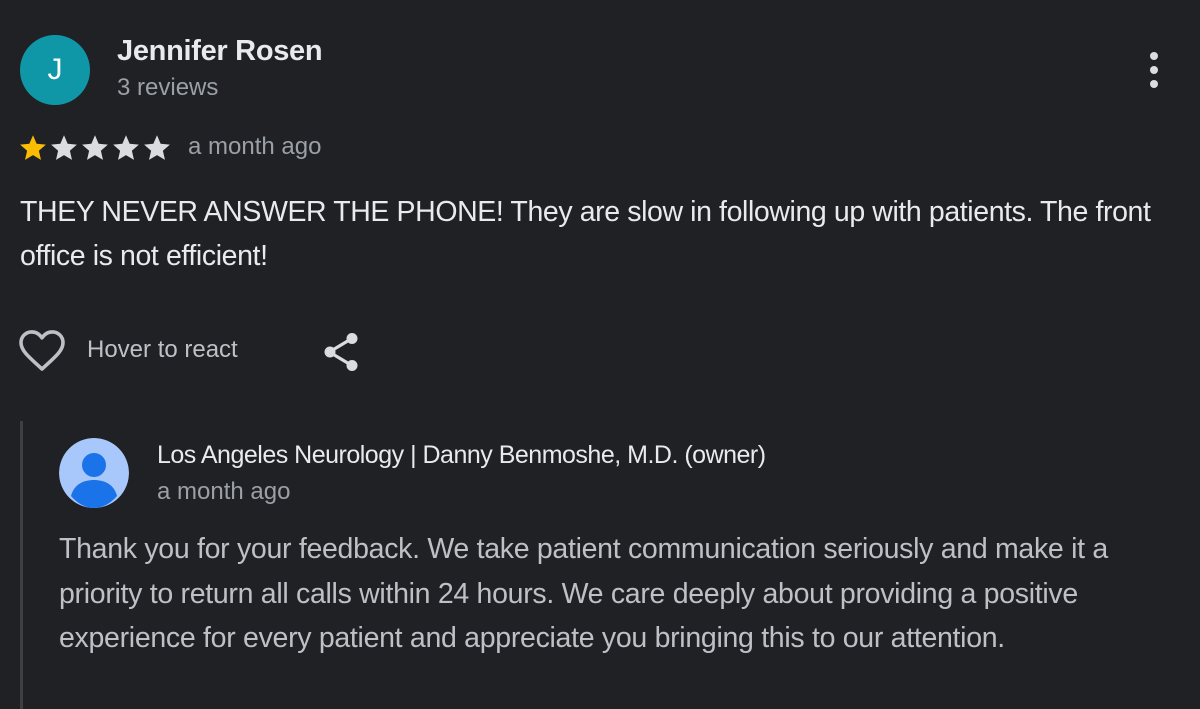 The image size is (1200, 709). I want to click on person-icon, so click(94, 473).